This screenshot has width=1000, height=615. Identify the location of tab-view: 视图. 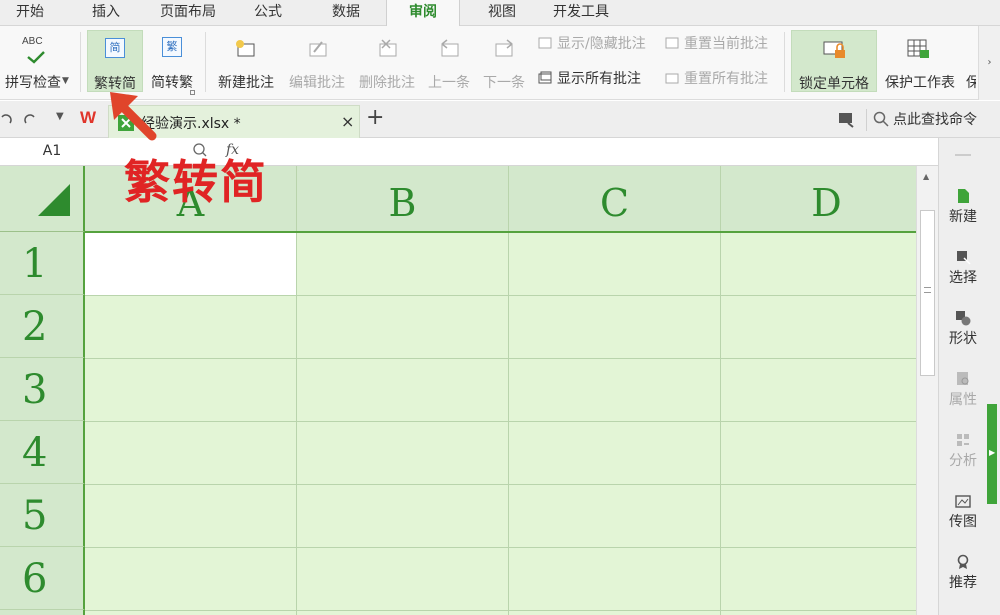
(502, 13).